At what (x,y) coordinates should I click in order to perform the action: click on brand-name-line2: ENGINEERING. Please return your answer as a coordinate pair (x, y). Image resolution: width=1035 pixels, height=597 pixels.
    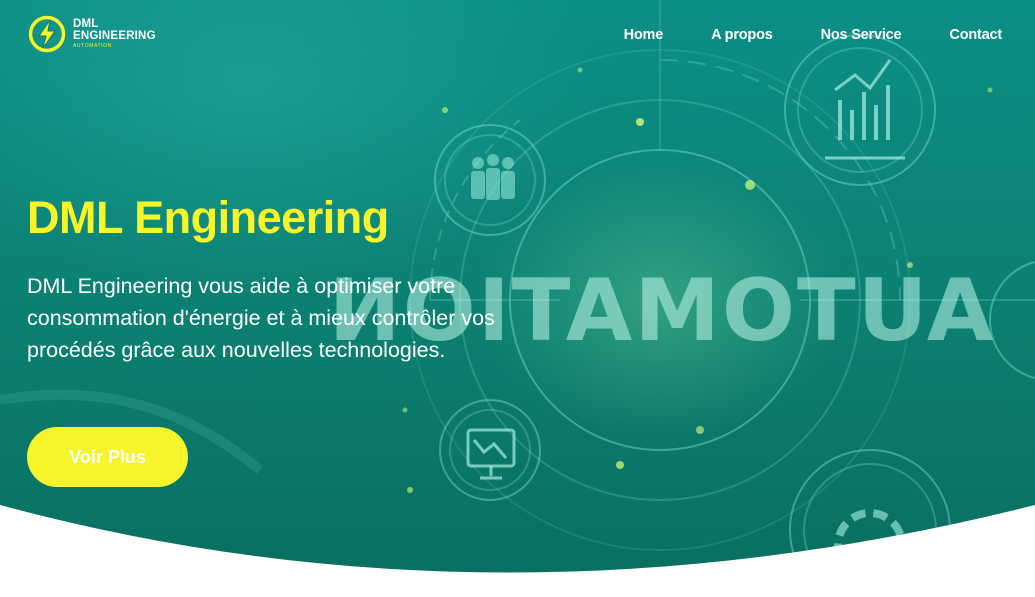
    Looking at the image, I should click on (114, 35).